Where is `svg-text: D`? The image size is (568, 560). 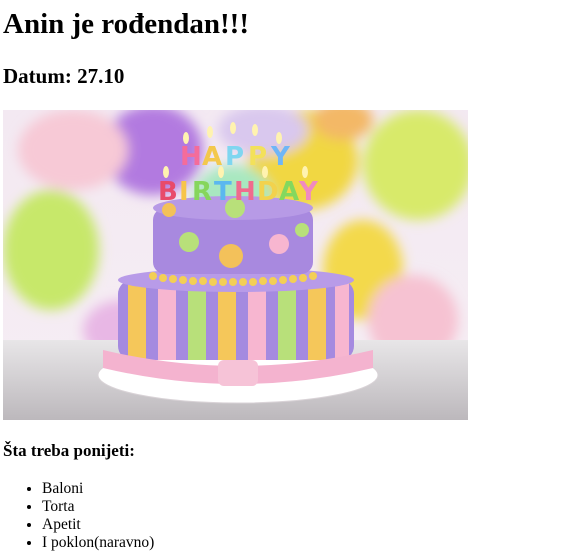 svg-text: D is located at coordinates (268, 192).